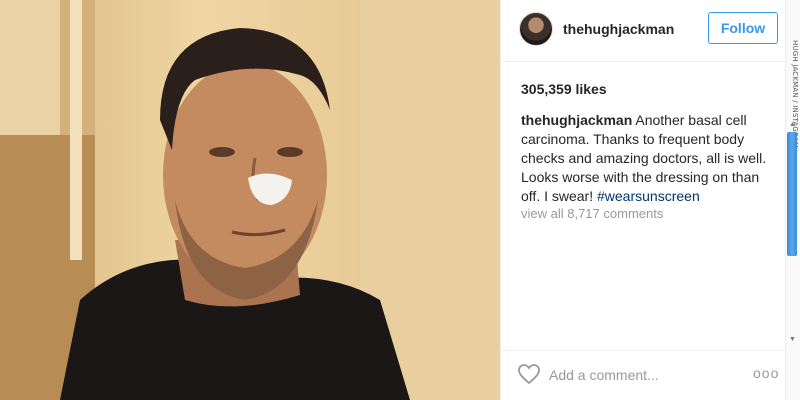 Image resolution: width=800 pixels, height=400 pixels. What do you see at coordinates (529, 374) in the screenshot?
I see `heart-outline-icon` at bounding box center [529, 374].